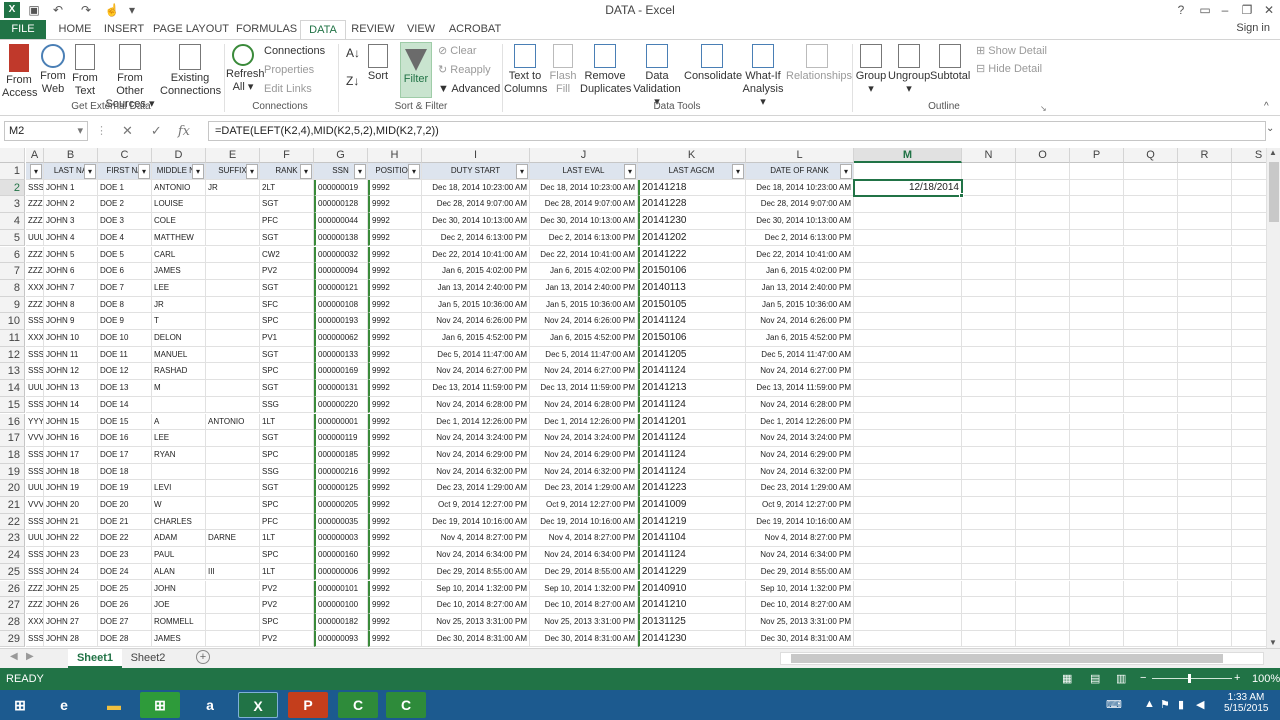 The height and width of the screenshot is (720, 1280). I want to click on table-cell: Dec 28, 2014 9:07:00 AM, so click(800, 205).